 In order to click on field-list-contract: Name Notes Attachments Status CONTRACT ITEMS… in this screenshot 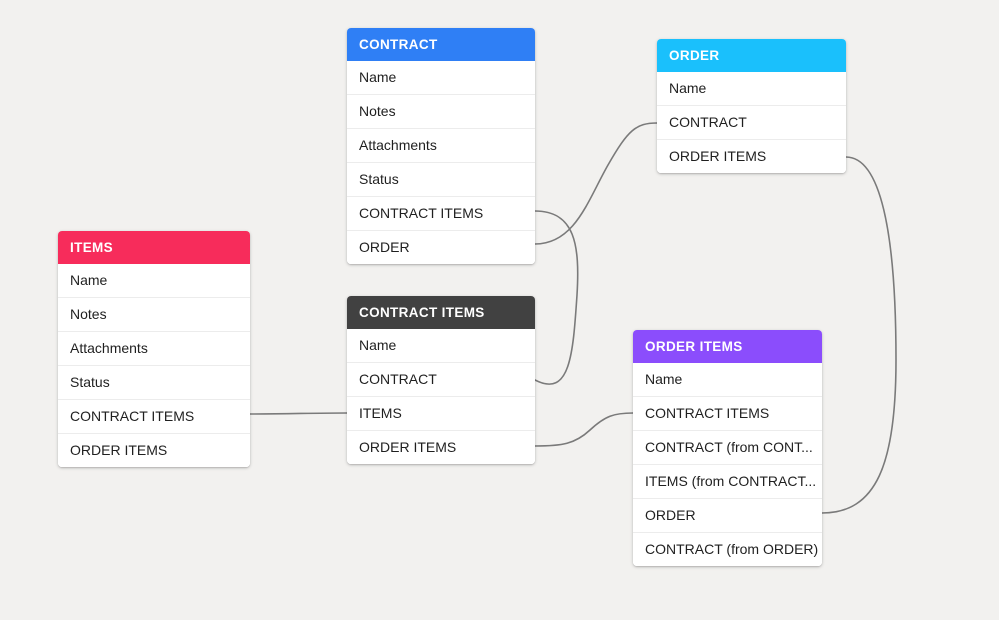, I will do `click(441, 162)`.